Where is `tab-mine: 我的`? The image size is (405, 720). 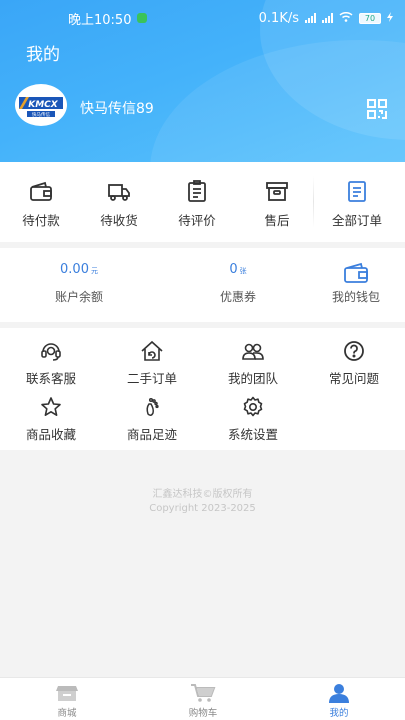 tab-mine: 我的 is located at coordinates (339, 701).